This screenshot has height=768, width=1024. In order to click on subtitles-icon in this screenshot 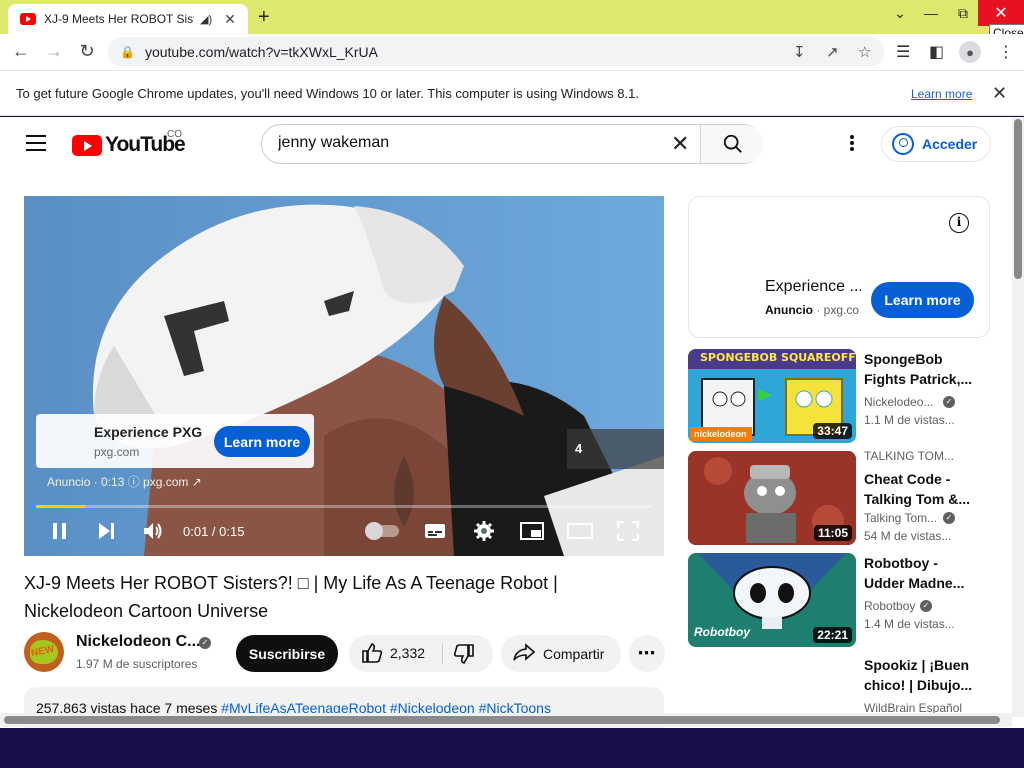, I will do `click(435, 531)`.